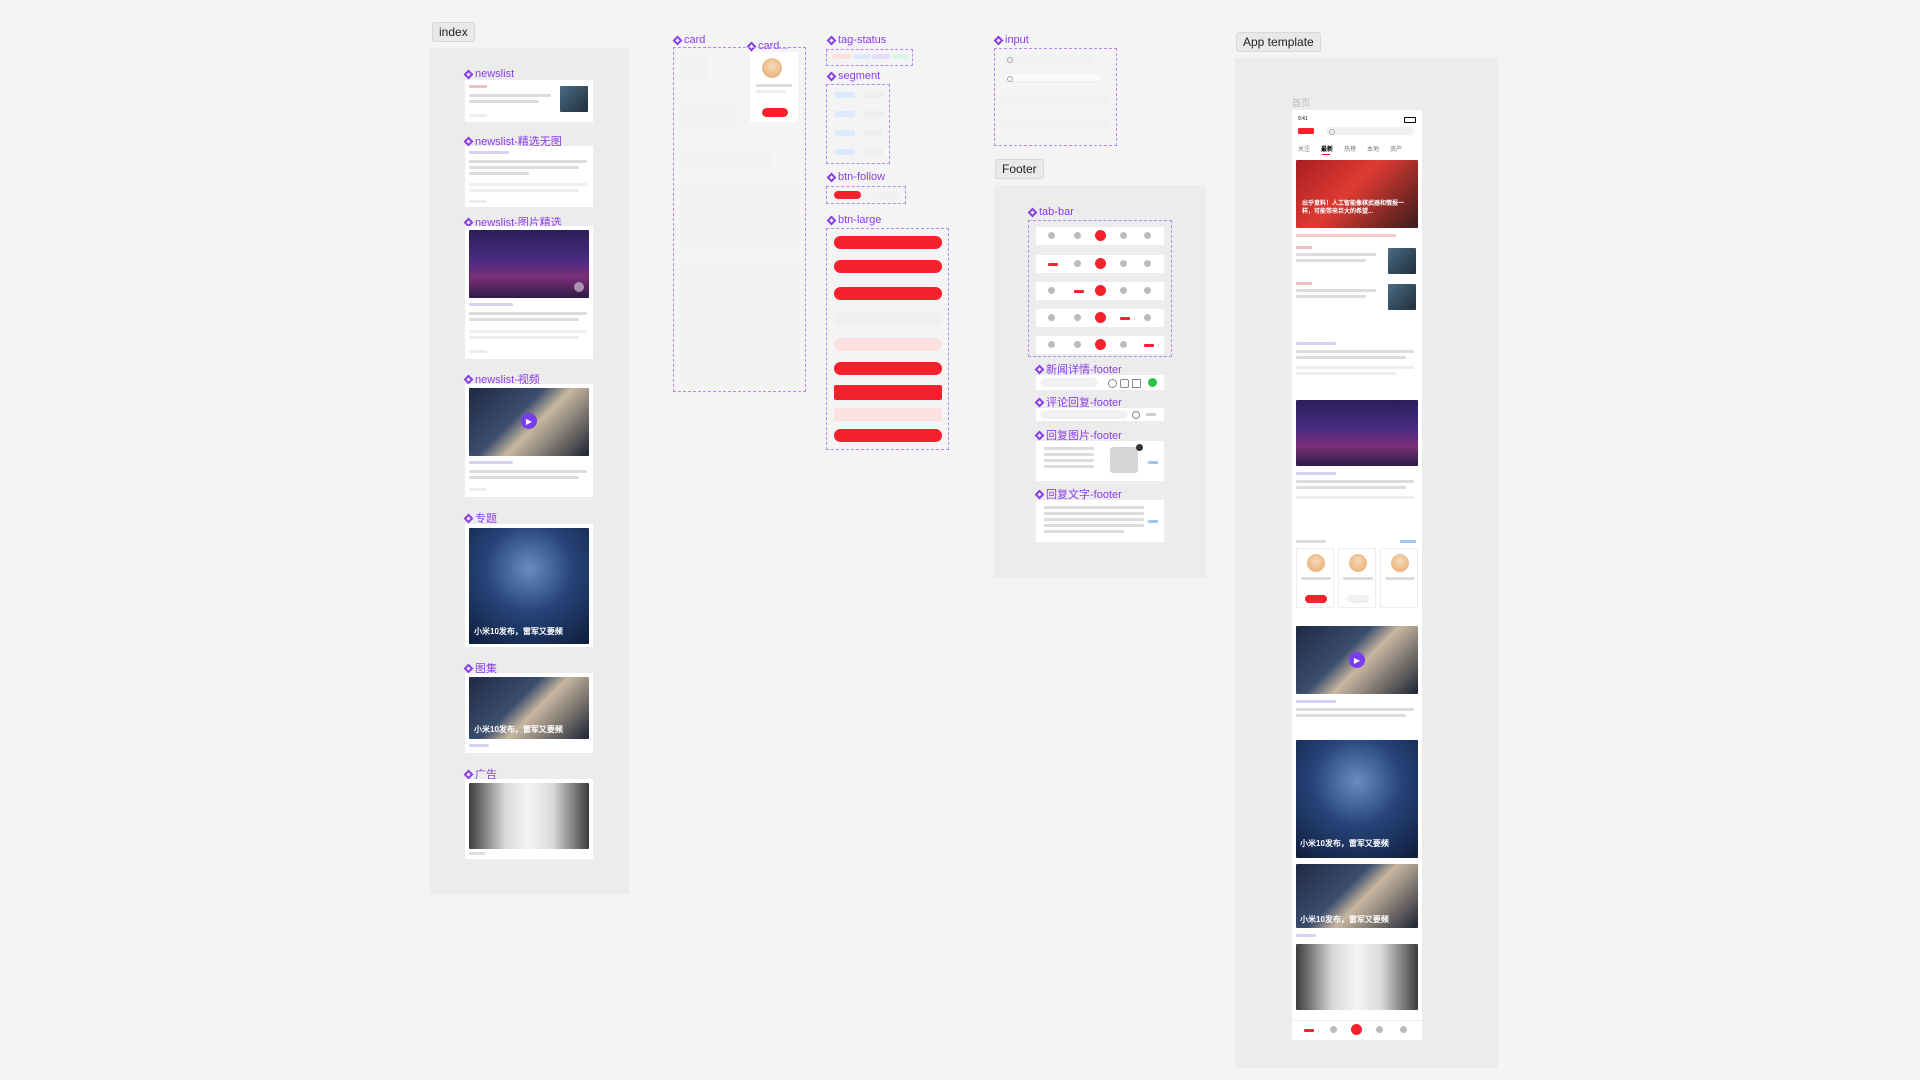 Image resolution: width=1920 pixels, height=1080 pixels. Describe the element at coordinates (888, 319) in the screenshot. I see `large-button-secondary` at that location.